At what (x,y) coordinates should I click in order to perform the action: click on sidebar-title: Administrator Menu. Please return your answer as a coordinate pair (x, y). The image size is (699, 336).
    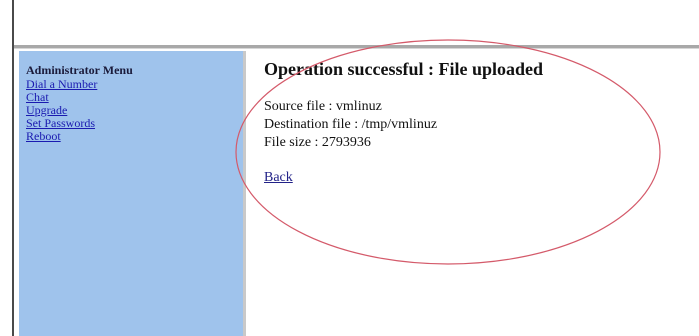
    Looking at the image, I should click on (79, 70).